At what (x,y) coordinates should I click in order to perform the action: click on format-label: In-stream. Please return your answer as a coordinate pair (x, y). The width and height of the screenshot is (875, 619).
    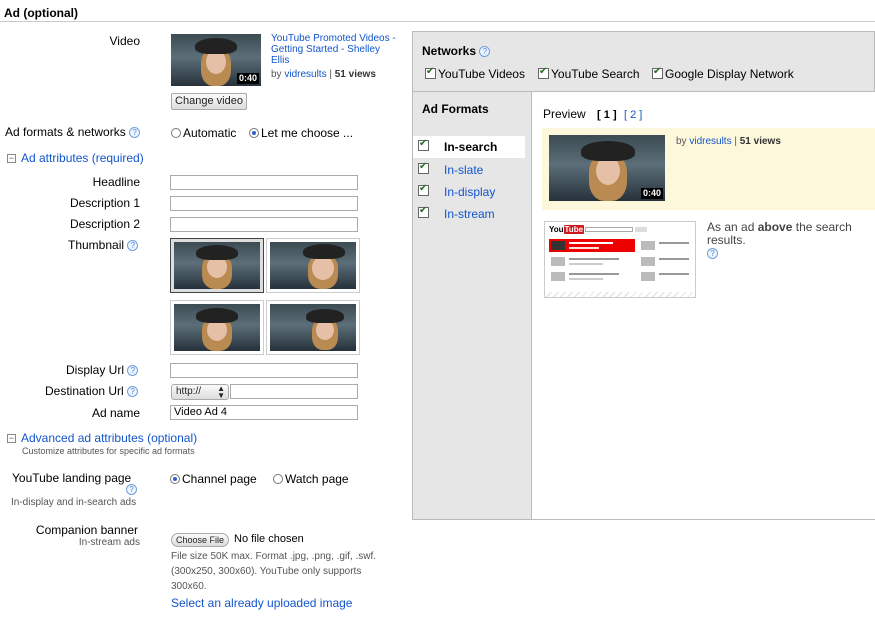
    Looking at the image, I should click on (469, 214).